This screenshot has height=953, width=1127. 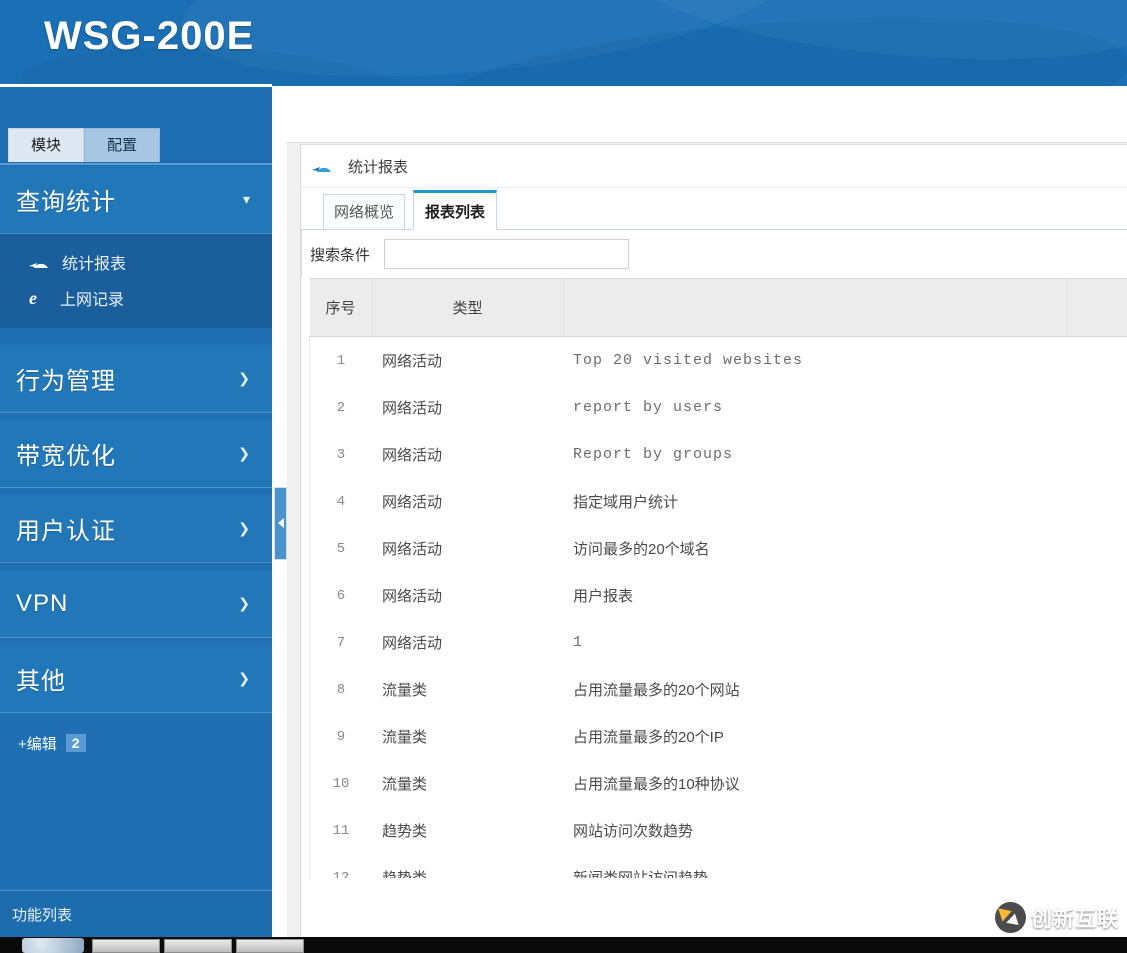 What do you see at coordinates (42, 603) in the screenshot?
I see `sidebar-group-label: VPN` at bounding box center [42, 603].